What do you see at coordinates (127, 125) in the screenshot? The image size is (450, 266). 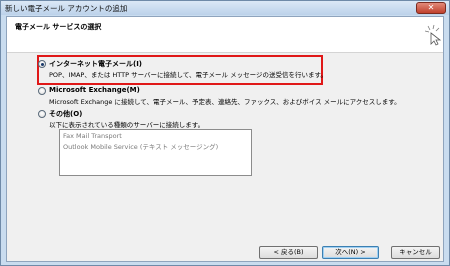 I see `other-description: 以下に表示されている種類のサーバーに接続します。` at bounding box center [127, 125].